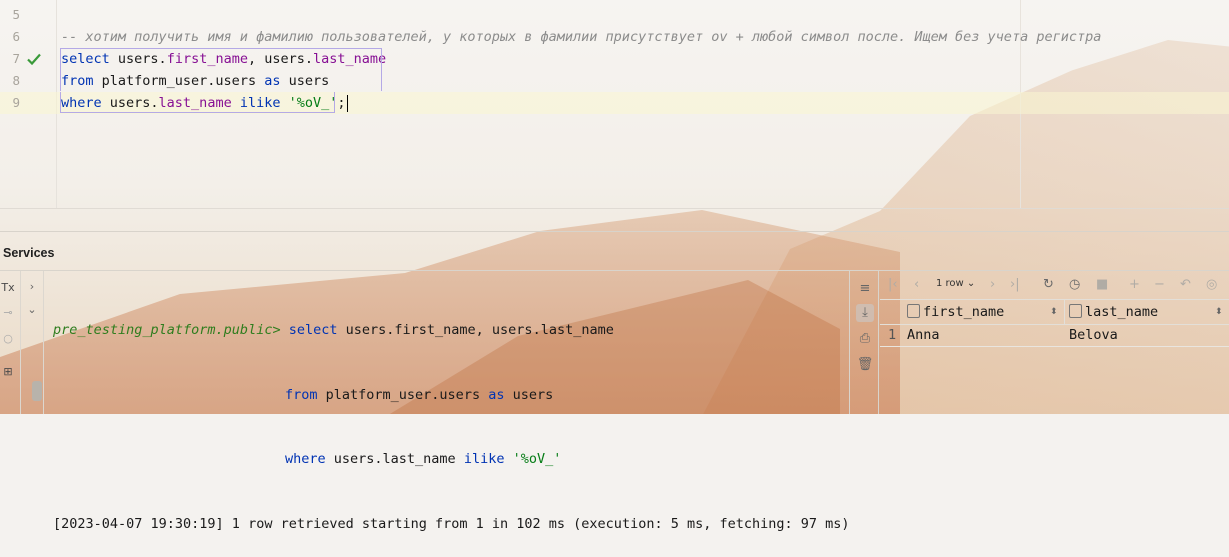  I want to click on line-number: 5, so click(16, 14).